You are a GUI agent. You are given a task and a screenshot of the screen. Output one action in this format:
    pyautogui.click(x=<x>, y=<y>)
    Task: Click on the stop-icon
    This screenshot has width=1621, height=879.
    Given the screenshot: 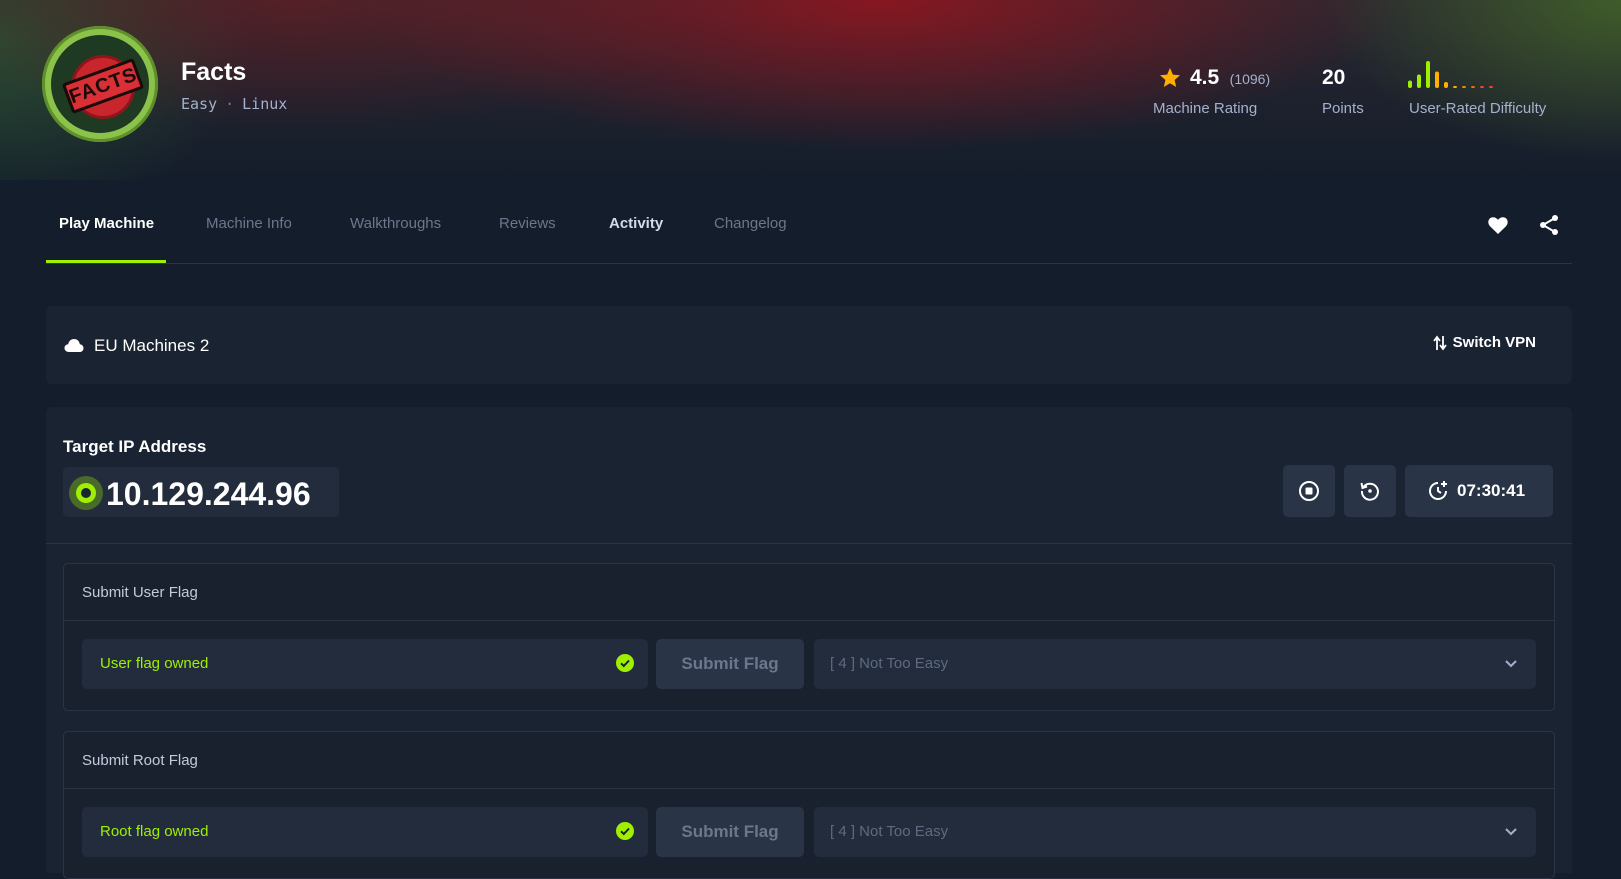 What is the action you would take?
    pyautogui.click(x=1309, y=491)
    